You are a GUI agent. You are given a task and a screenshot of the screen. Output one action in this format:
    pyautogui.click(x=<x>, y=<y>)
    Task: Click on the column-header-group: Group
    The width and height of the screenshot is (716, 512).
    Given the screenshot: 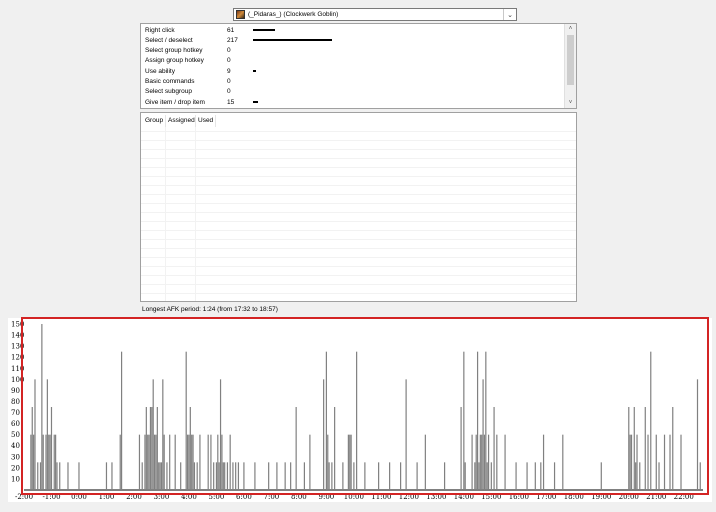 What is the action you would take?
    pyautogui.click(x=154, y=120)
    